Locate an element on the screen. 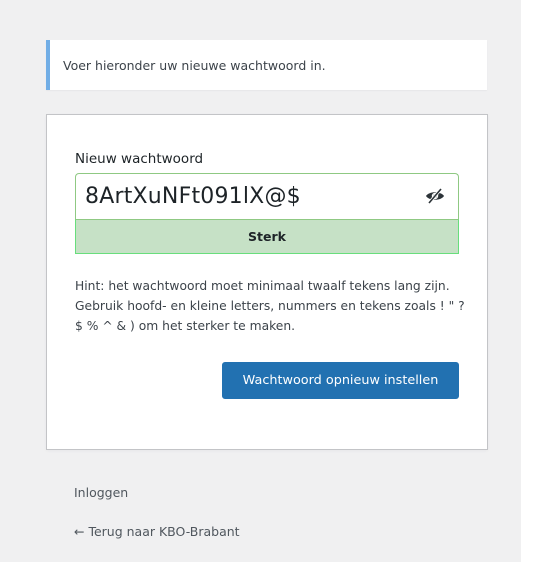 The height and width of the screenshot is (562, 539). password-field-wrapper is located at coordinates (267, 196).